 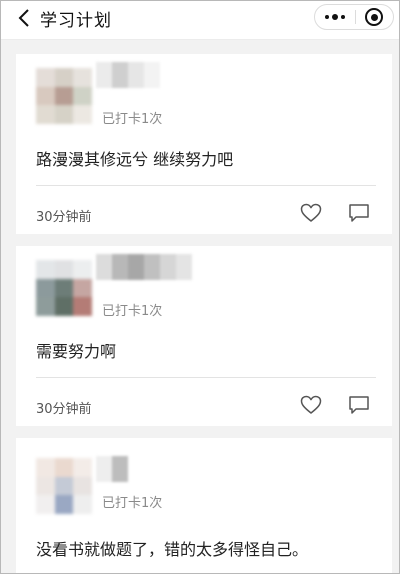 I want to click on target-close-icon, so click(x=374, y=17).